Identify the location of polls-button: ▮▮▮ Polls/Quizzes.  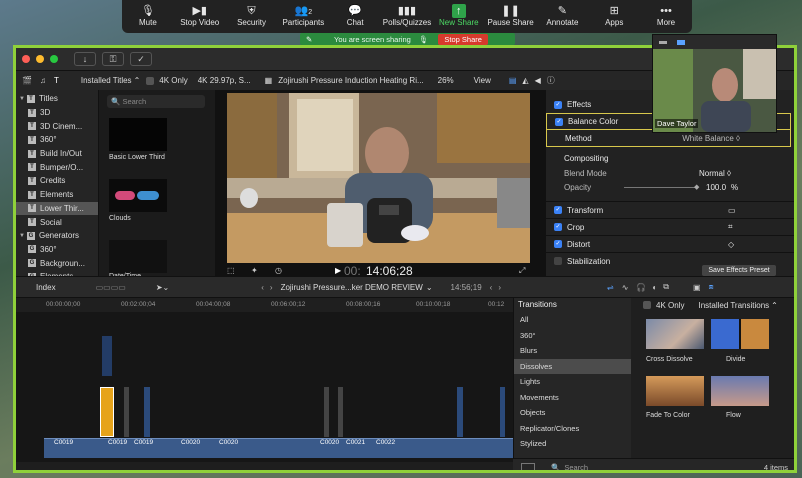
(407, 15).